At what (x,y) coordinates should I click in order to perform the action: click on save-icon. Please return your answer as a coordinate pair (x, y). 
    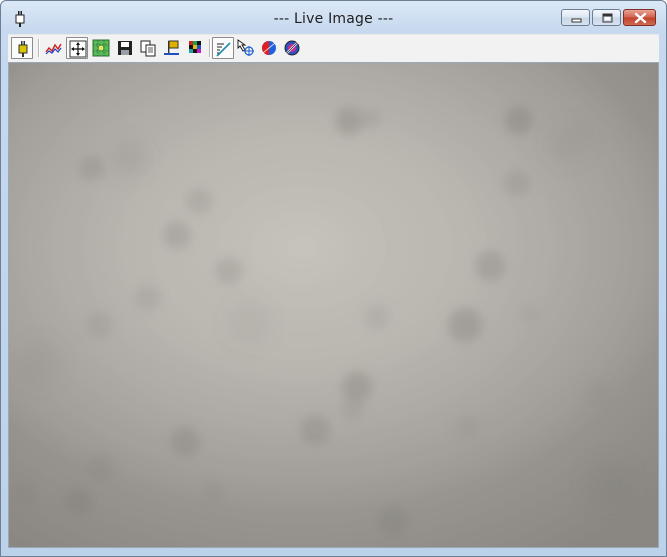
    Looking at the image, I should click on (125, 48).